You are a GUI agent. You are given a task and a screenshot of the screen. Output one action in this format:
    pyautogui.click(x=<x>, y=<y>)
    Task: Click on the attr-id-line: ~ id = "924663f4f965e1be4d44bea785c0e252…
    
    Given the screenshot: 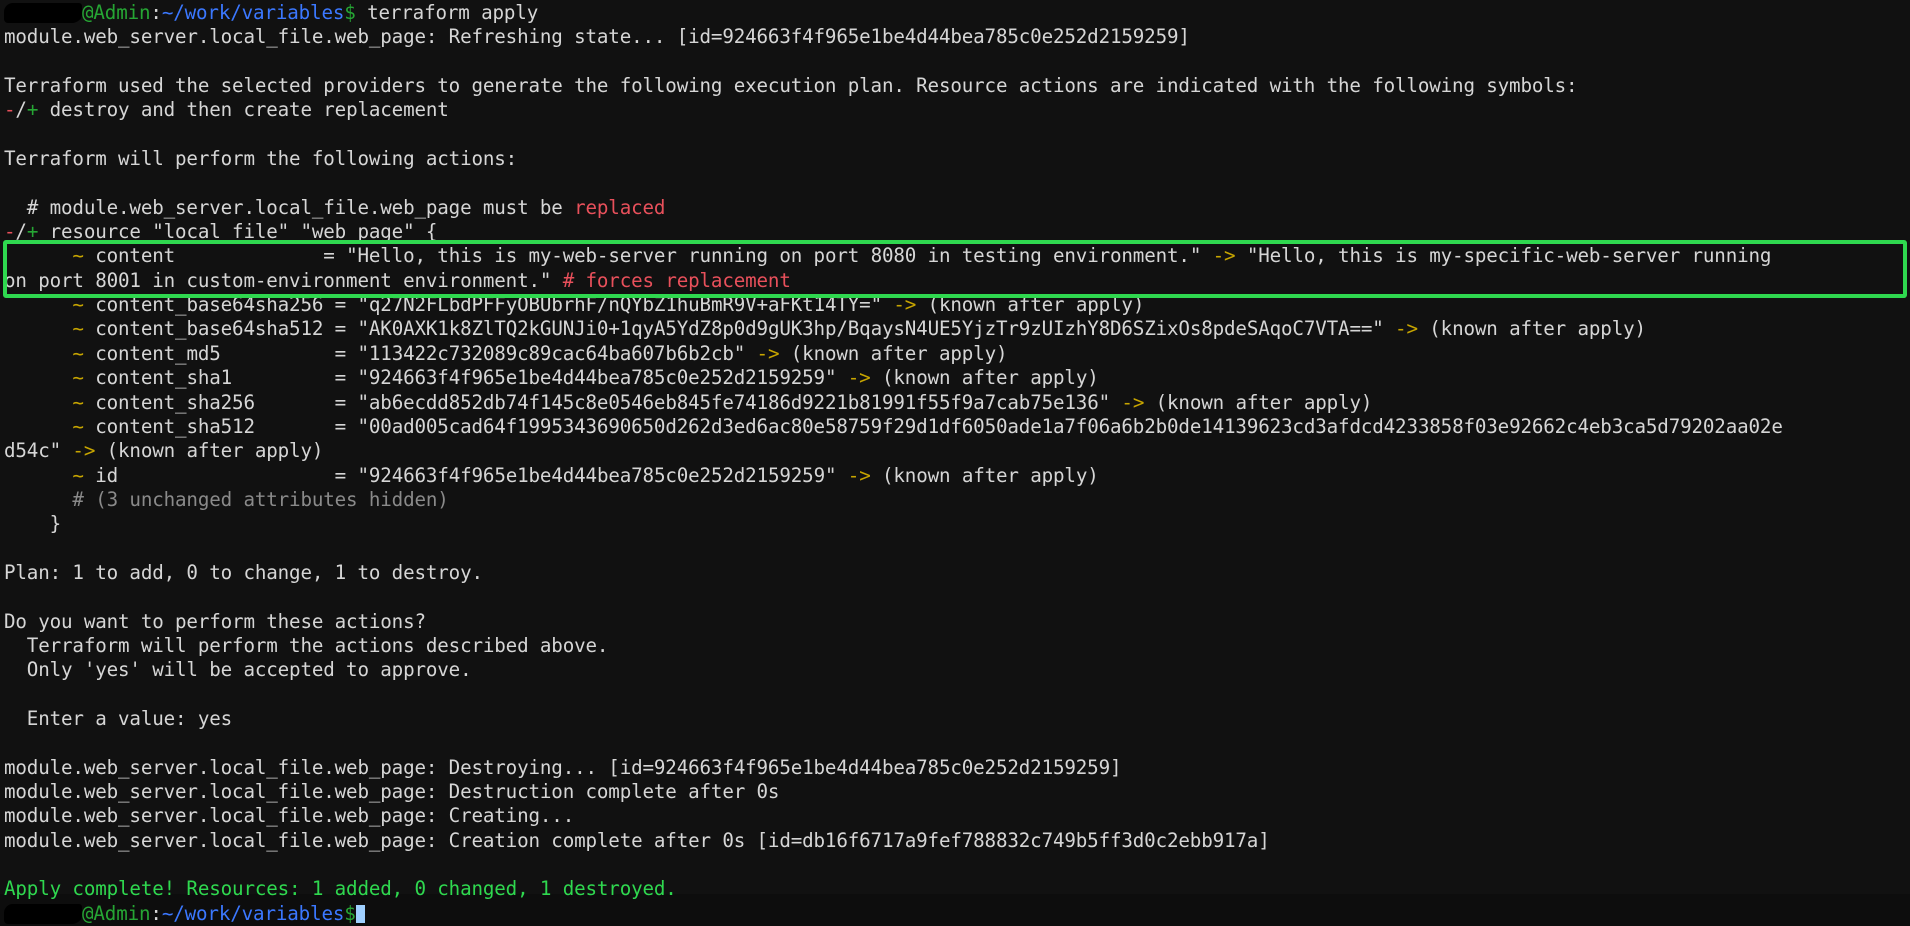 What is the action you would take?
    pyautogui.click(x=955, y=476)
    